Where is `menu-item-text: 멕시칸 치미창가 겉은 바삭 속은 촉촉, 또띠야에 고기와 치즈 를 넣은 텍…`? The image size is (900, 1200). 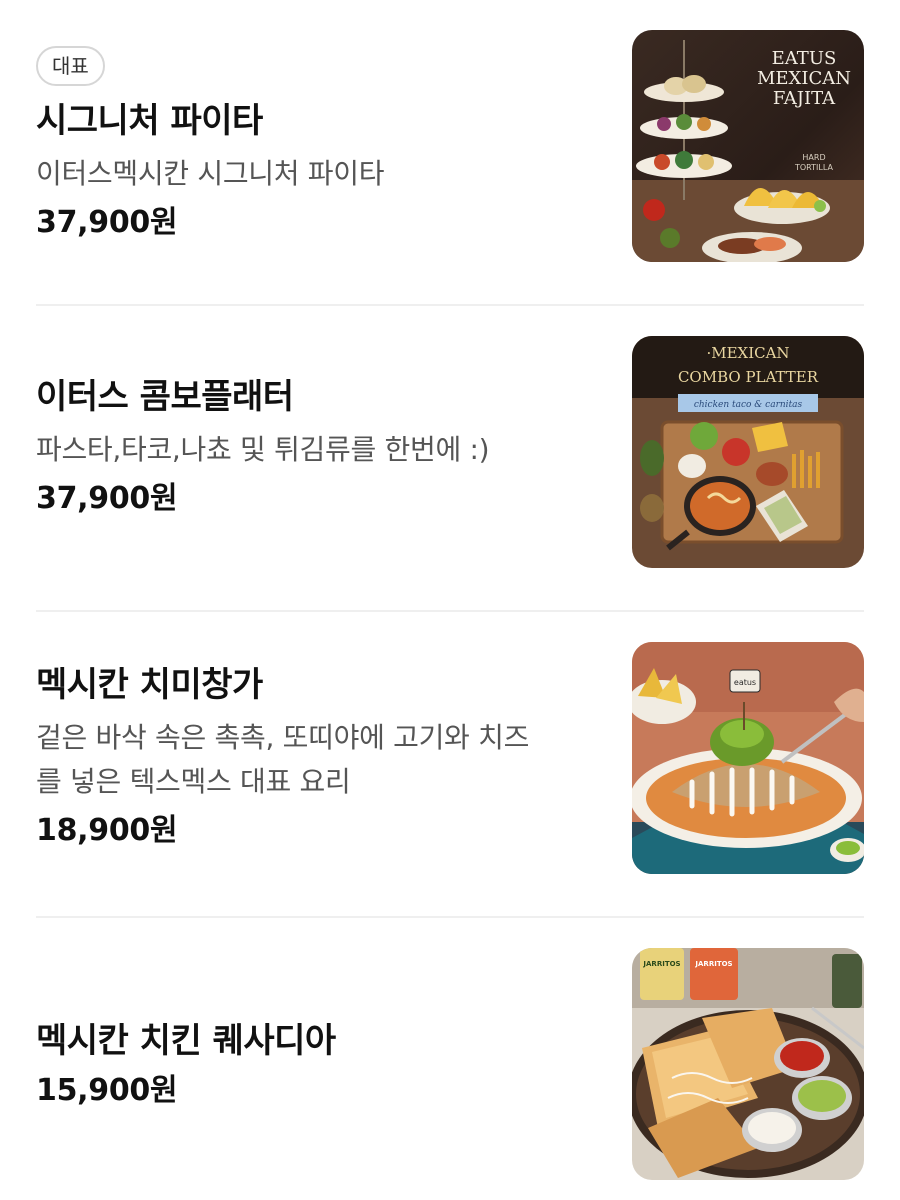 menu-item-text: 멕시칸 치미창가 겉은 바삭 속은 촉촉, 또띠야에 고기와 치즈 를 넣은 텍… is located at coordinates (316, 757).